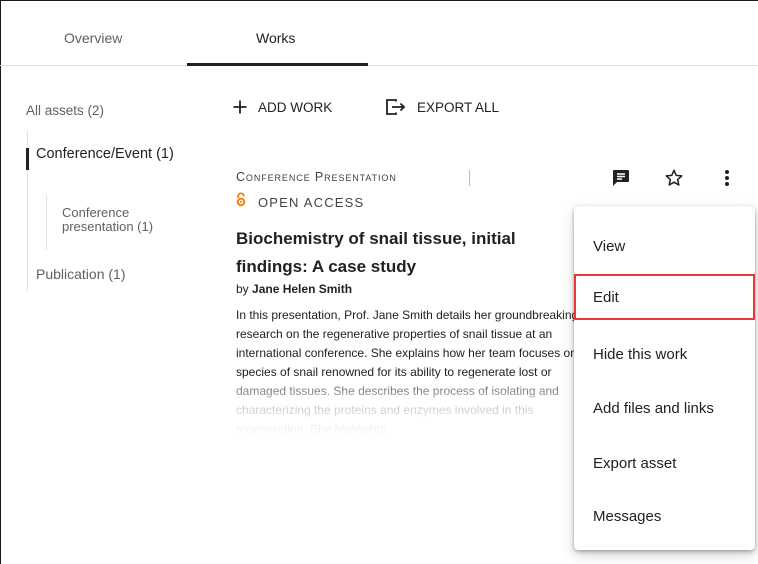 Image resolution: width=758 pixels, height=564 pixels. Describe the element at coordinates (242, 289) in the screenshot. I see `author-prefix: by` at that location.